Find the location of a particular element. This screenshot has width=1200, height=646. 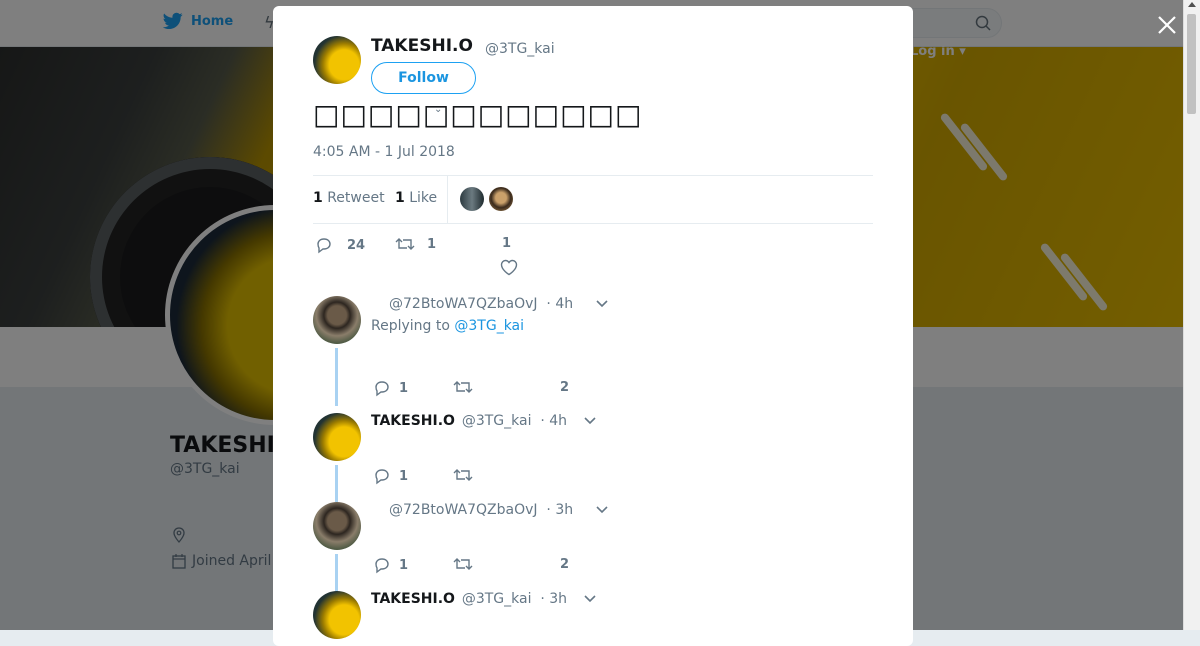

author-handle: @3TG_kai is located at coordinates (520, 49).